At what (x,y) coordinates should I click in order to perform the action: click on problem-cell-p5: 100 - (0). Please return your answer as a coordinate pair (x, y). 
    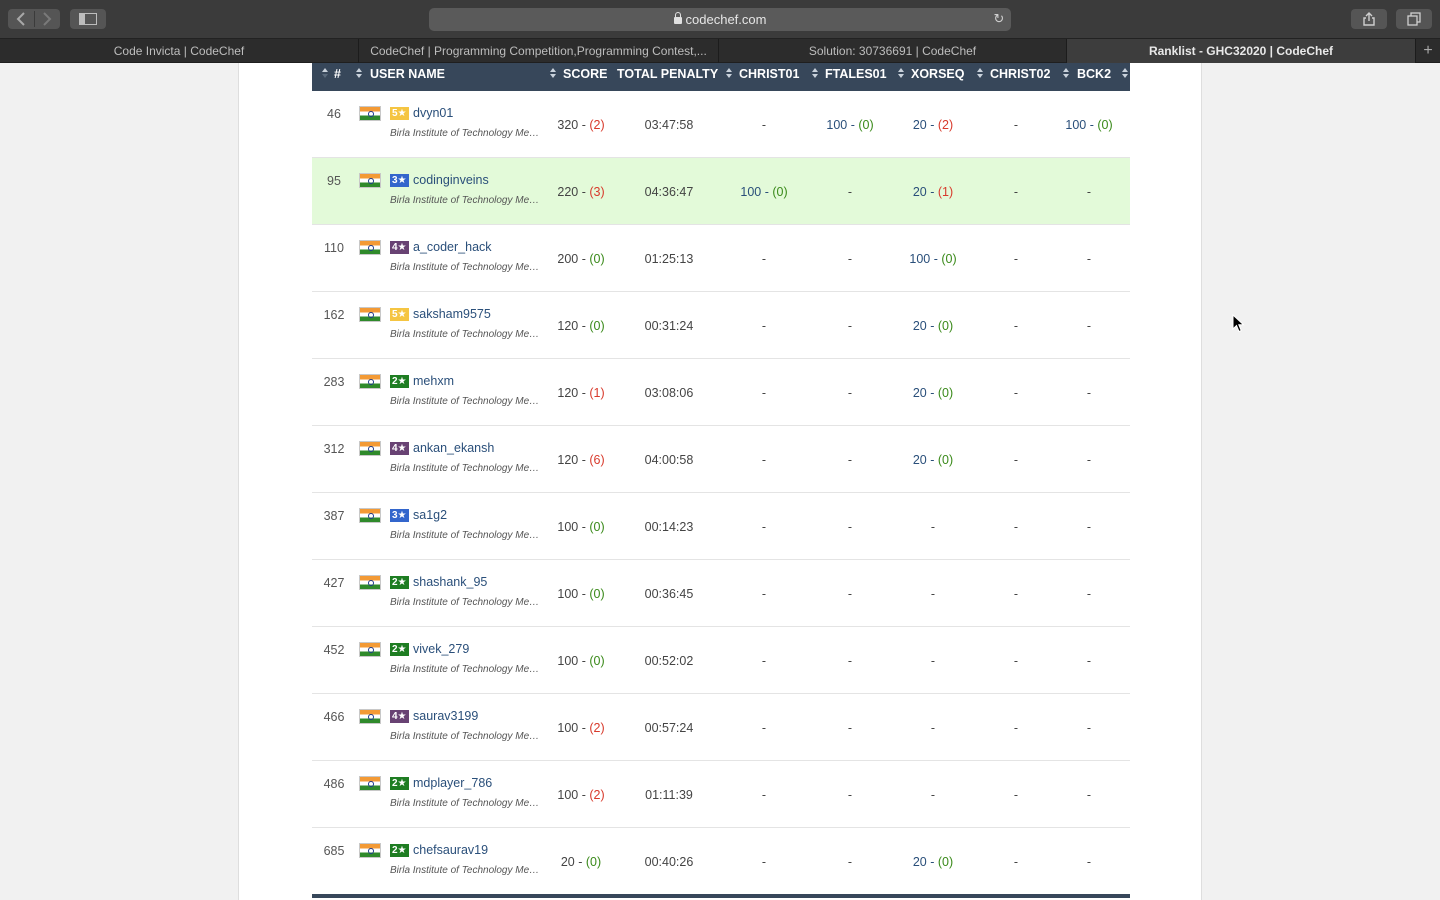
    Looking at the image, I should click on (1089, 125).